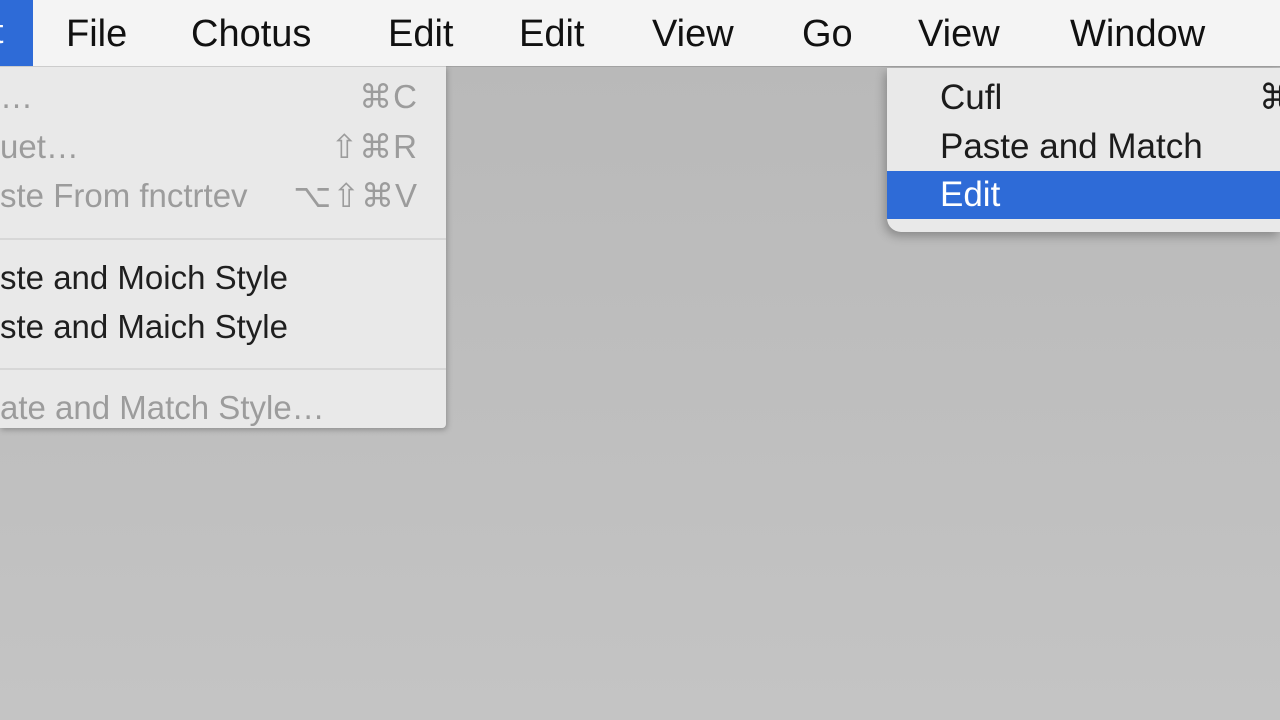  What do you see at coordinates (124, 195) in the screenshot?
I see `menu-item-label: ste From fnctrtev` at bounding box center [124, 195].